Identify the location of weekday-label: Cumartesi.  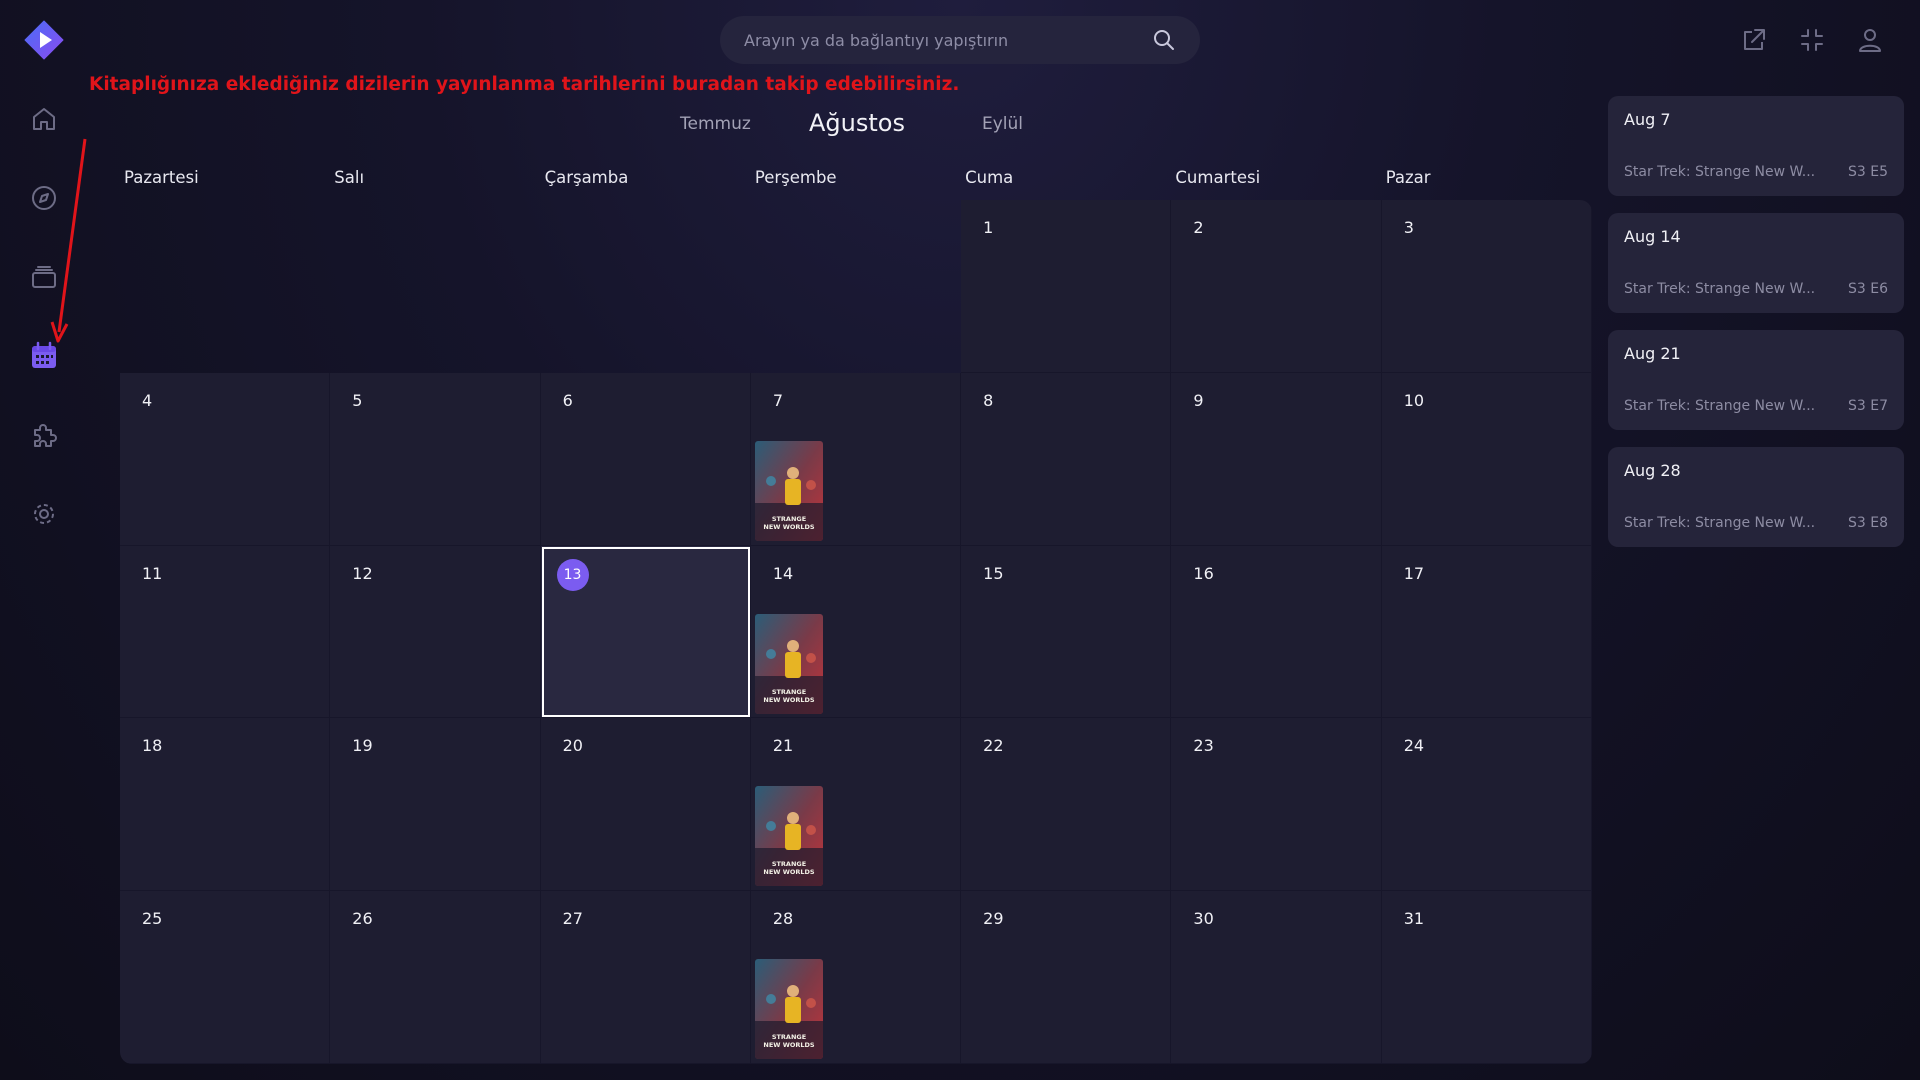
(1218, 177).